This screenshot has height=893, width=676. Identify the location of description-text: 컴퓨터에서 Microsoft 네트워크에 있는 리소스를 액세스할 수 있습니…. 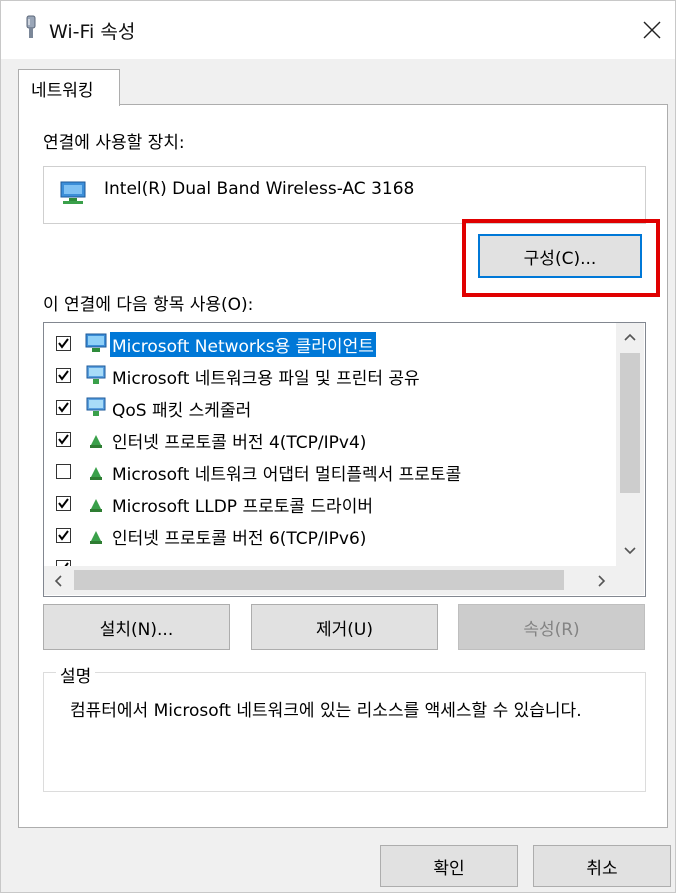
(326, 711).